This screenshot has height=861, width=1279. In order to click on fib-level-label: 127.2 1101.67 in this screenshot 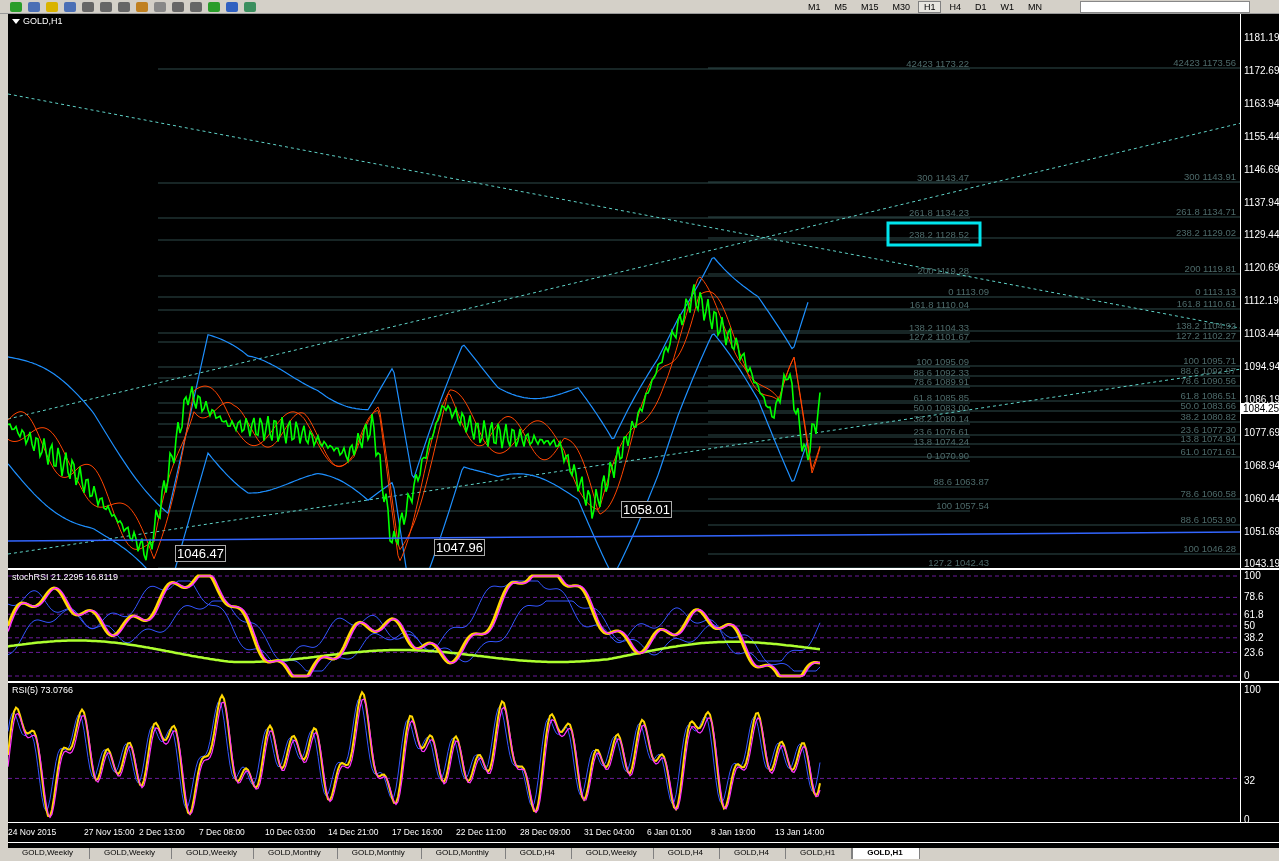, I will do `click(939, 337)`.